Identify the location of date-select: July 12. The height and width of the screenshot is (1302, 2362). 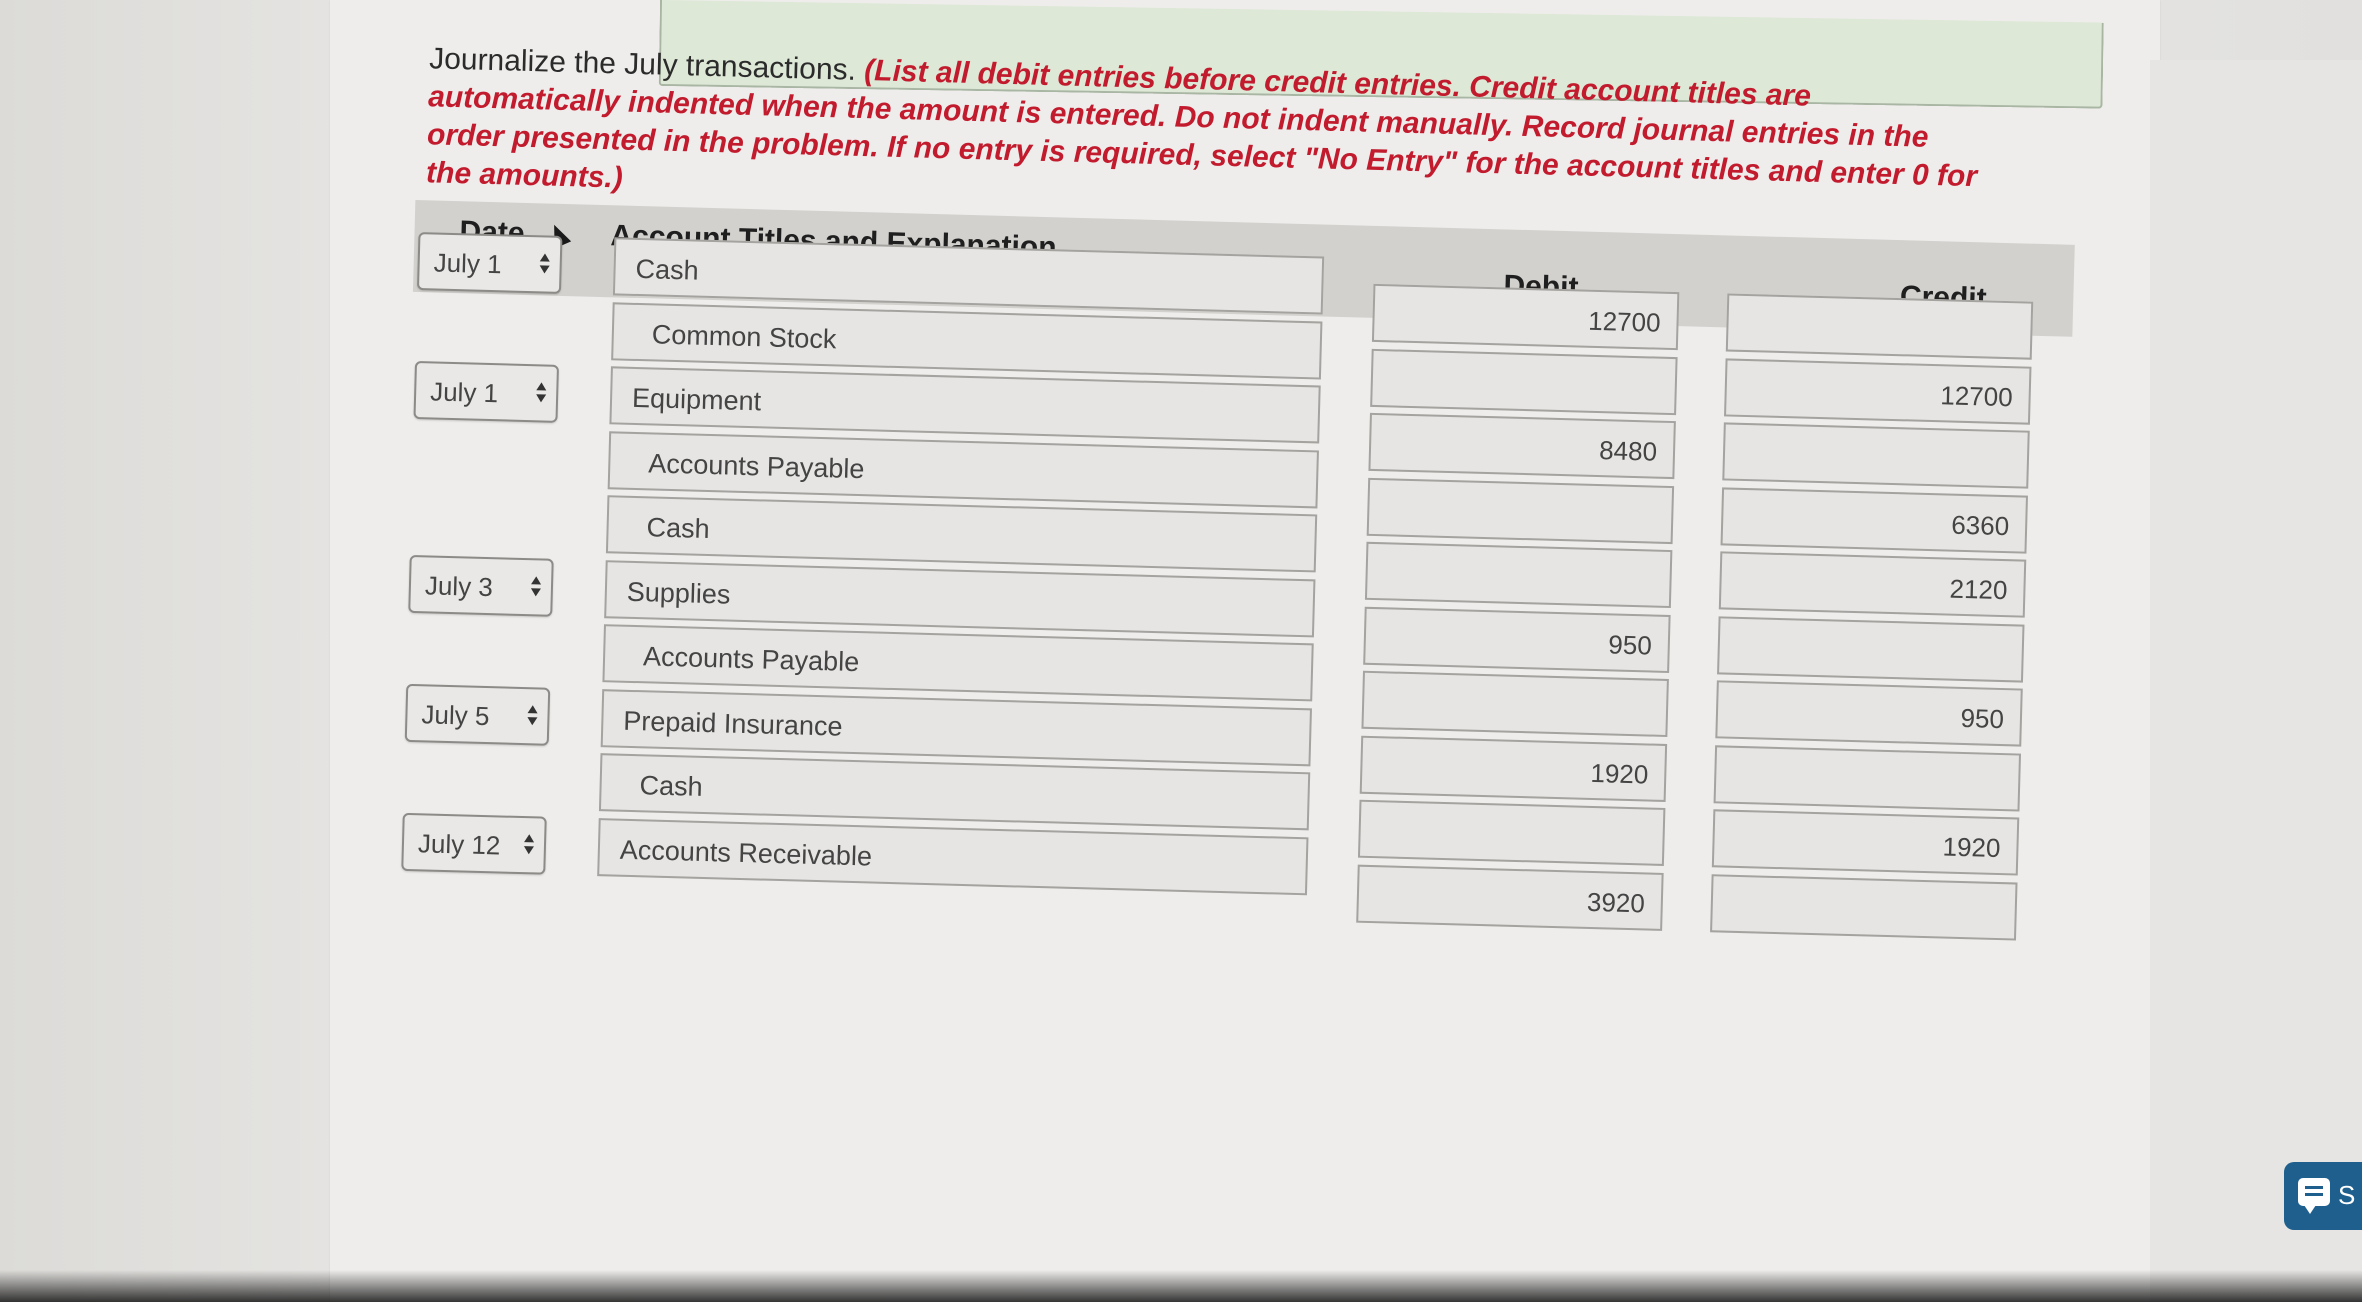
(474, 843).